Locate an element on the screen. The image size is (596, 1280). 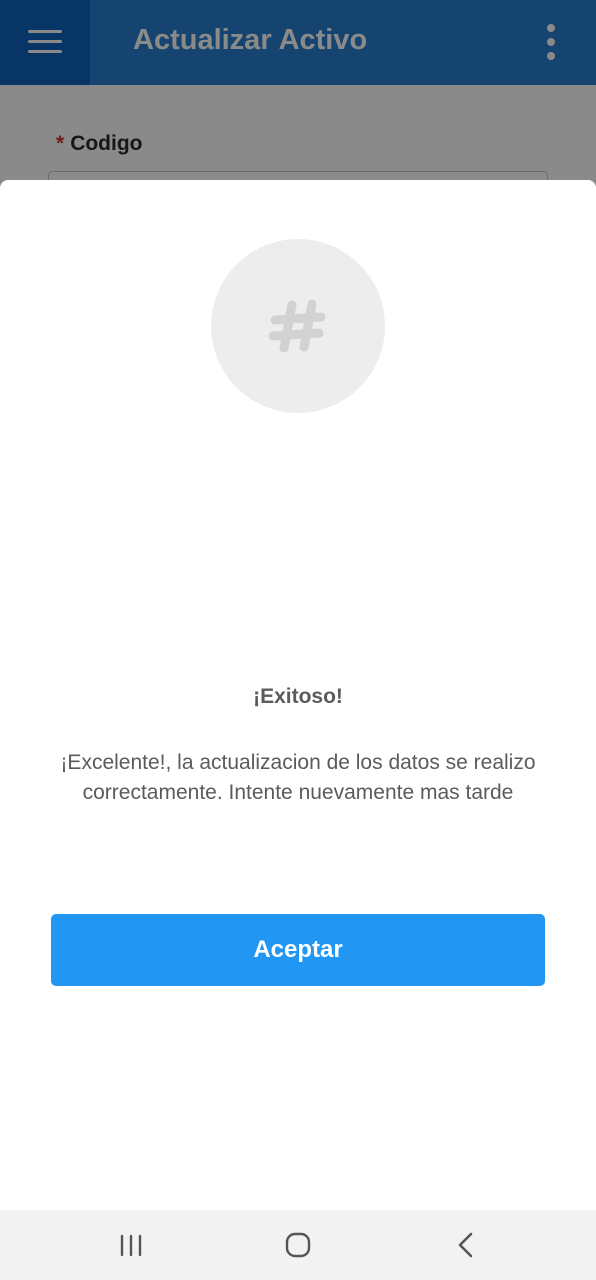
accept-button: Aceptar is located at coordinates (298, 950).